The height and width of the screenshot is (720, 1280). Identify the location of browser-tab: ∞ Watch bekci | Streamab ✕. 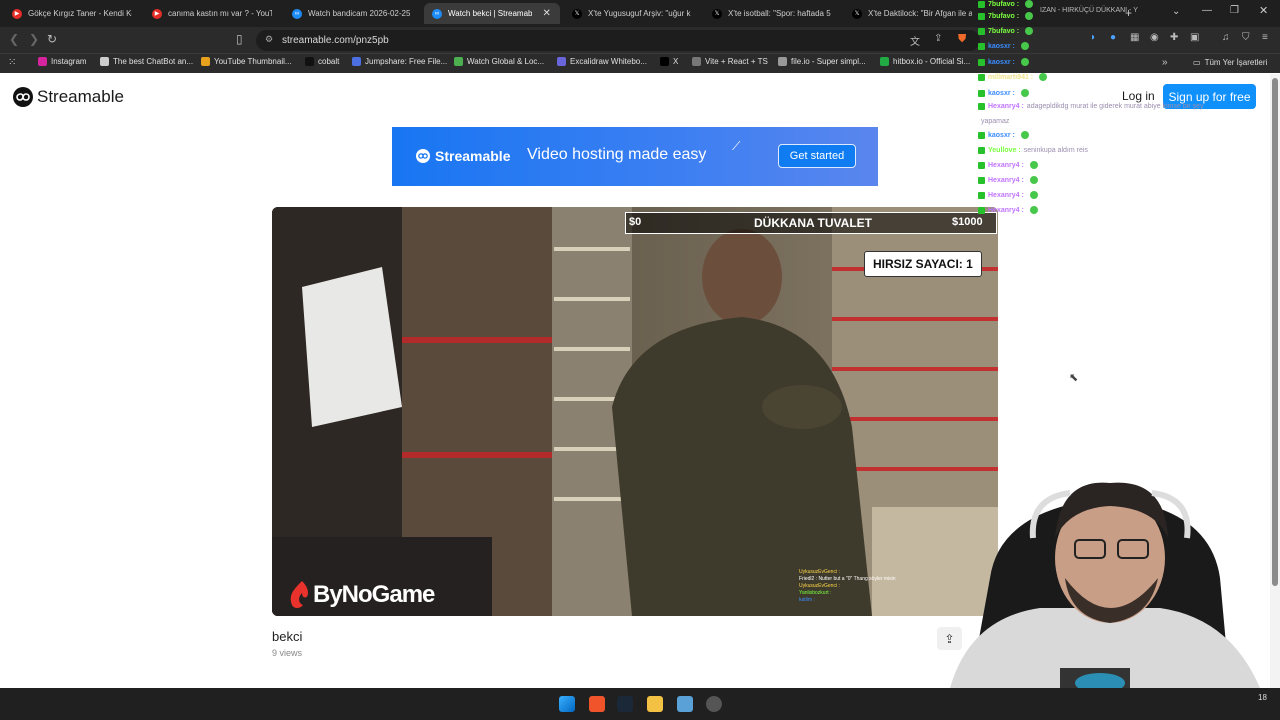
(492, 13).